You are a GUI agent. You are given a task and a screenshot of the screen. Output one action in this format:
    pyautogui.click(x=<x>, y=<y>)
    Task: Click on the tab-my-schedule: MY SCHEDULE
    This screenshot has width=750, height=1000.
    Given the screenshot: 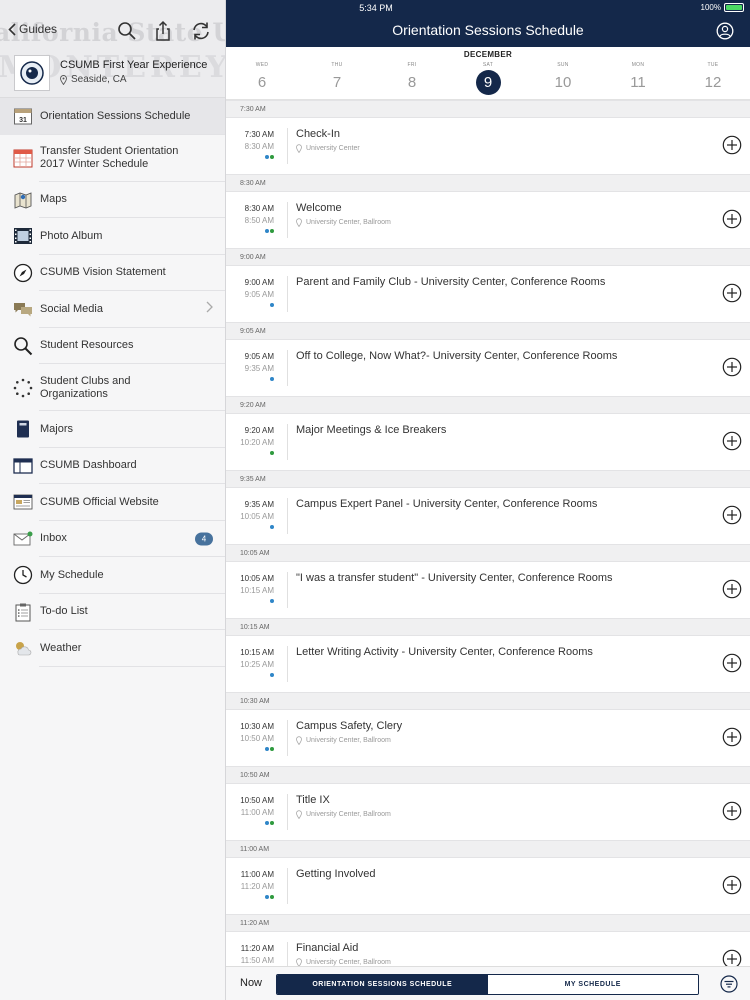 What is the action you would take?
    pyautogui.click(x=592, y=984)
    